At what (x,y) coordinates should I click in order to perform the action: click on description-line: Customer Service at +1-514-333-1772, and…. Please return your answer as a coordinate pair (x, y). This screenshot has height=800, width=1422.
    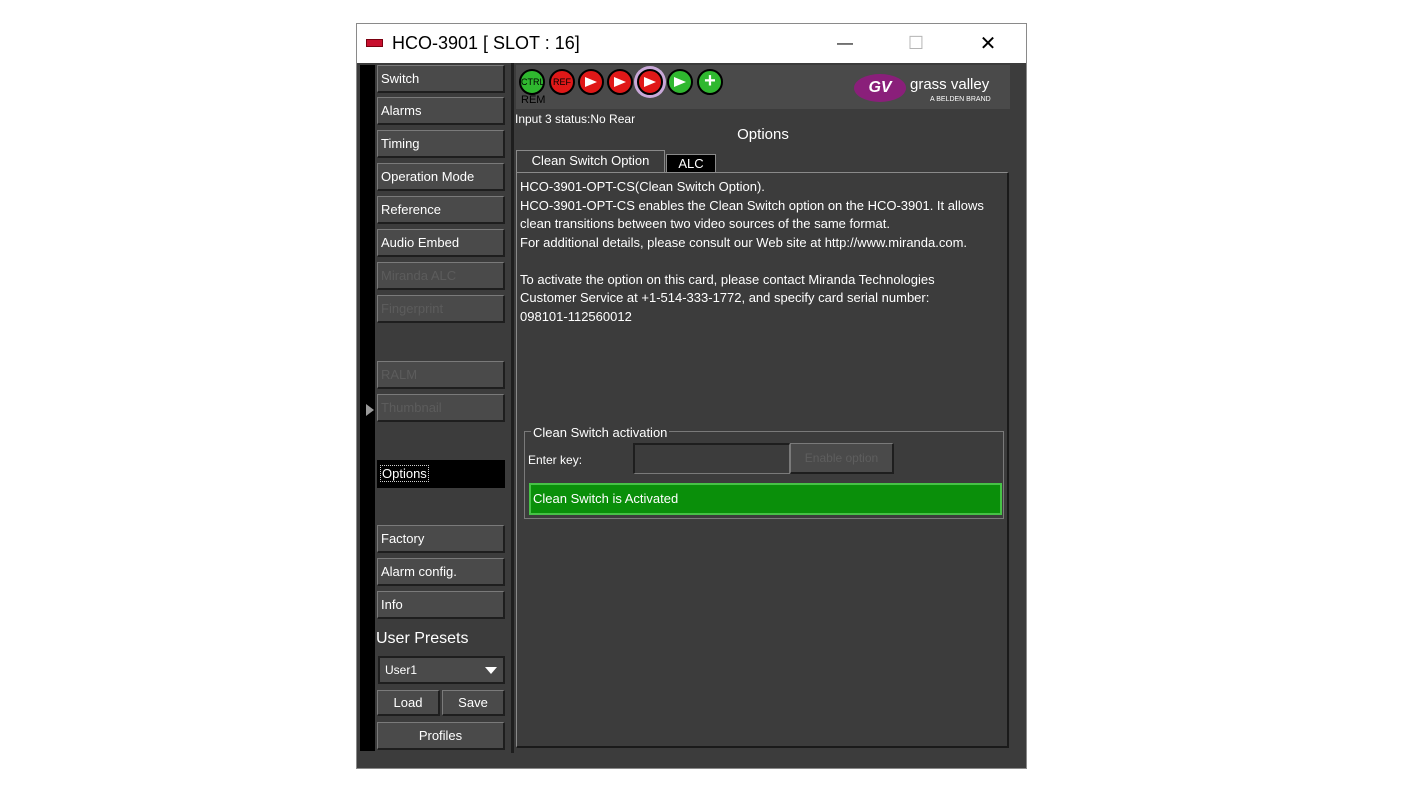
    Looking at the image, I should click on (725, 297).